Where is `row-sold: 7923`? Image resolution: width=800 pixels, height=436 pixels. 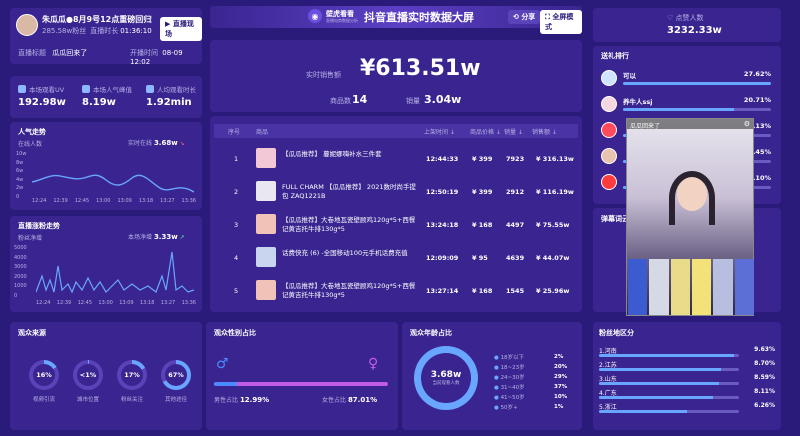 row-sold: 7923 is located at coordinates (515, 159).